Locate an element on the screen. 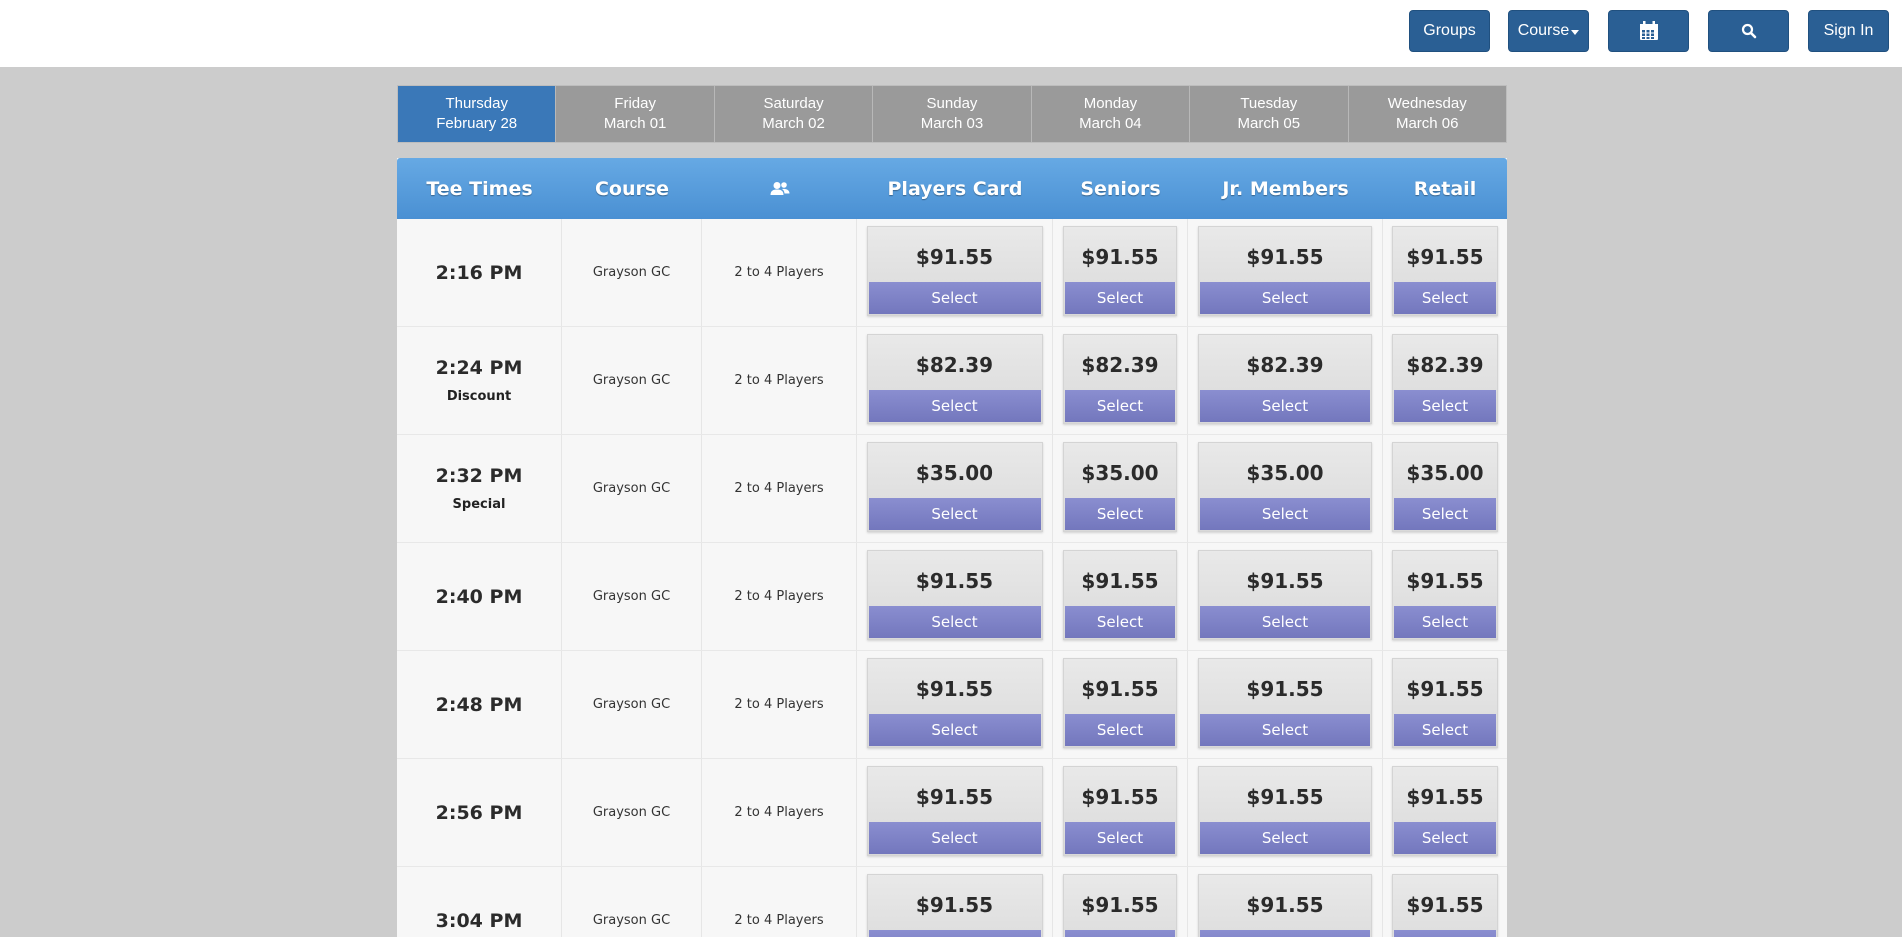  day-tab: Saturday March 02 is located at coordinates (794, 114).